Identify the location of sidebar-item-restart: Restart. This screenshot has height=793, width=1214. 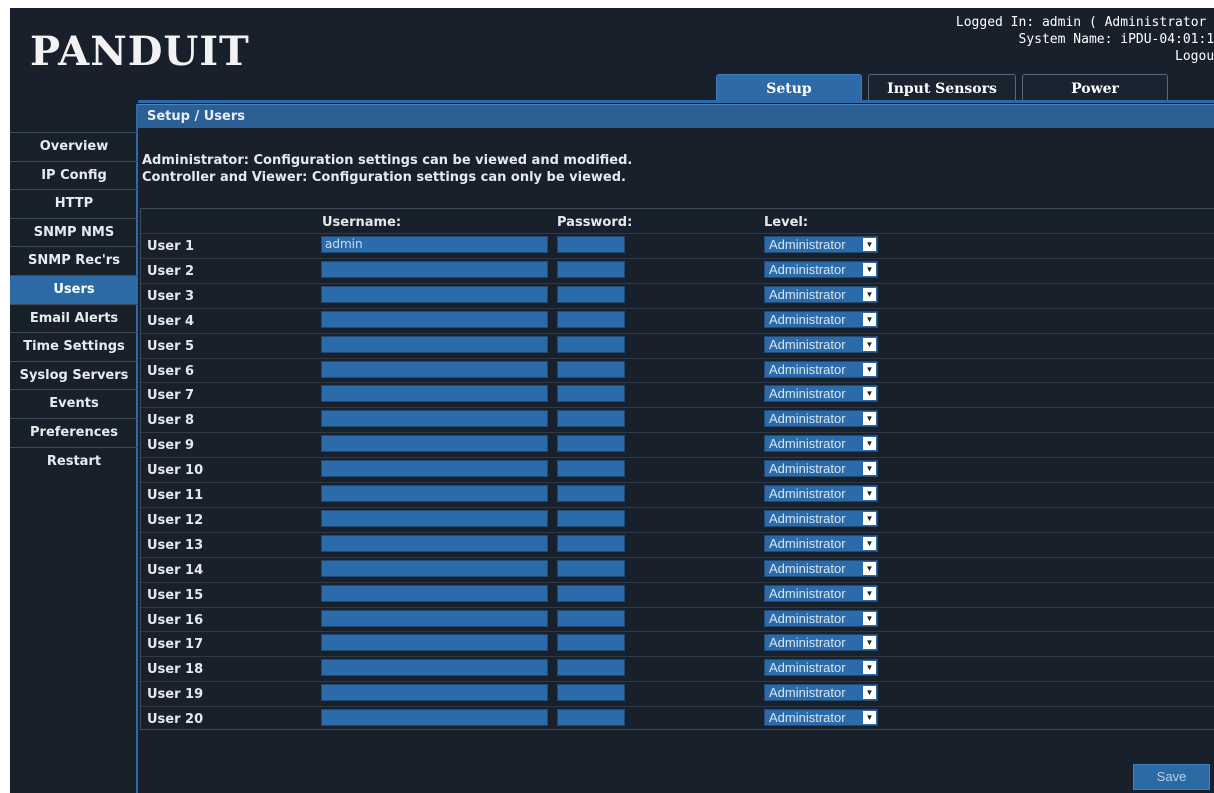
(74, 461).